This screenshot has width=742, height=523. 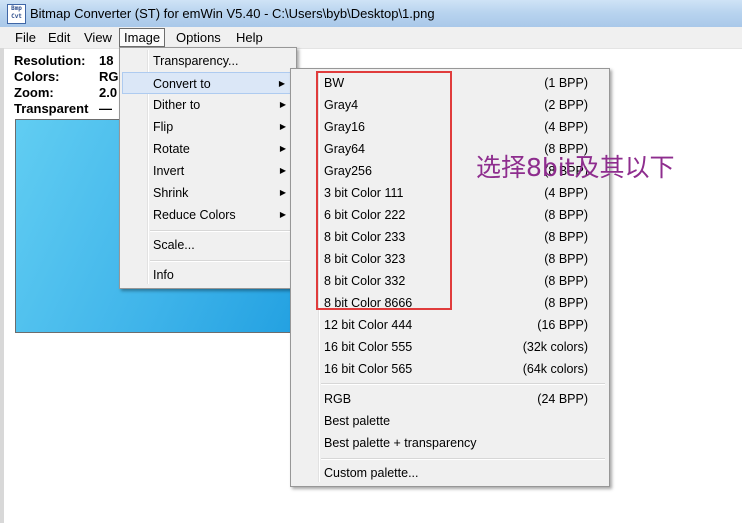 I want to click on window-left-edge, so click(x=2, y=285).